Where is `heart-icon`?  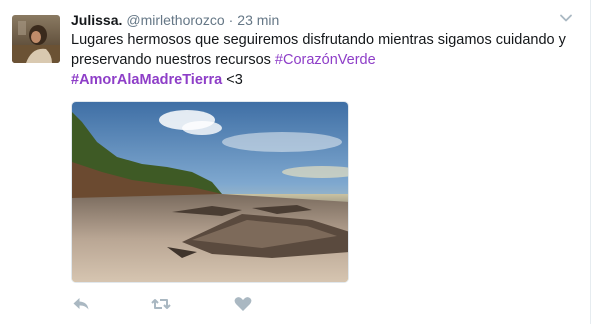 heart-icon is located at coordinates (243, 304).